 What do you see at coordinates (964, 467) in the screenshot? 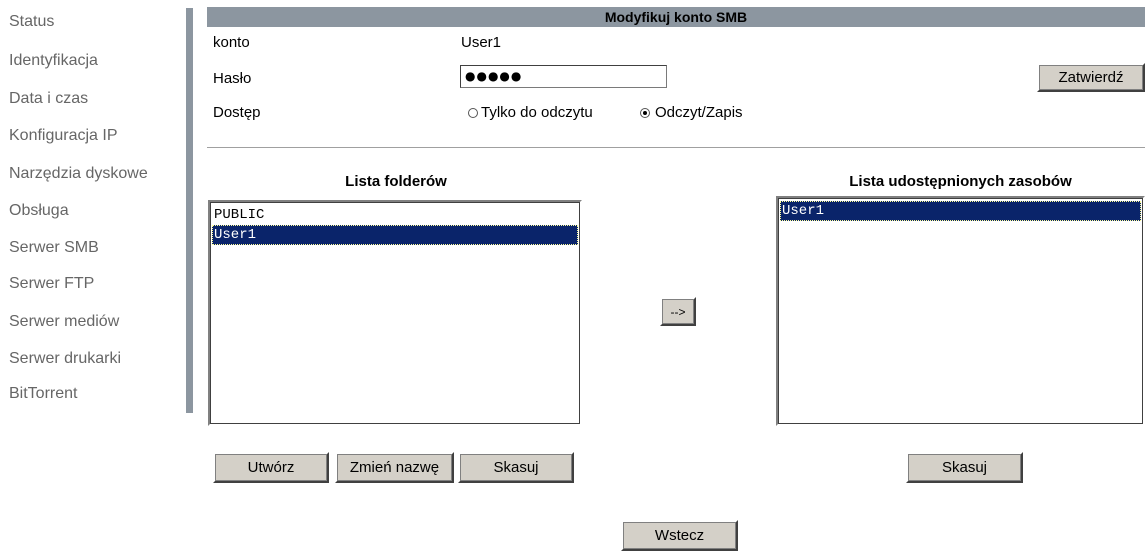
I see `delete-share-button: Skasuj` at bounding box center [964, 467].